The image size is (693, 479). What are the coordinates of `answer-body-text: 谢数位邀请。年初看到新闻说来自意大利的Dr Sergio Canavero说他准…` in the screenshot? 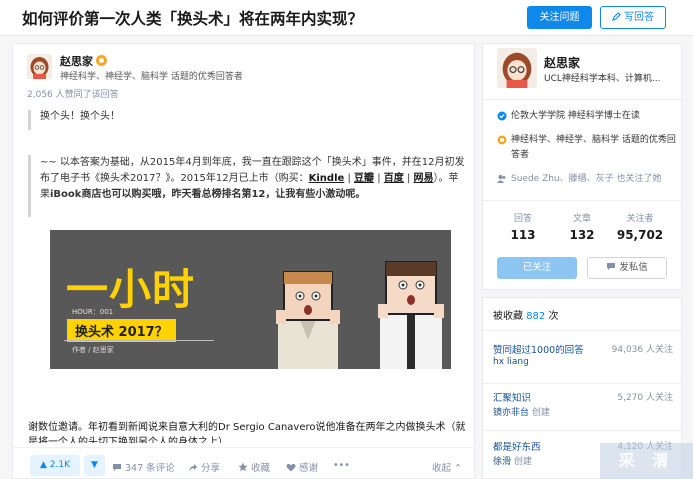 It's located at (247, 432).